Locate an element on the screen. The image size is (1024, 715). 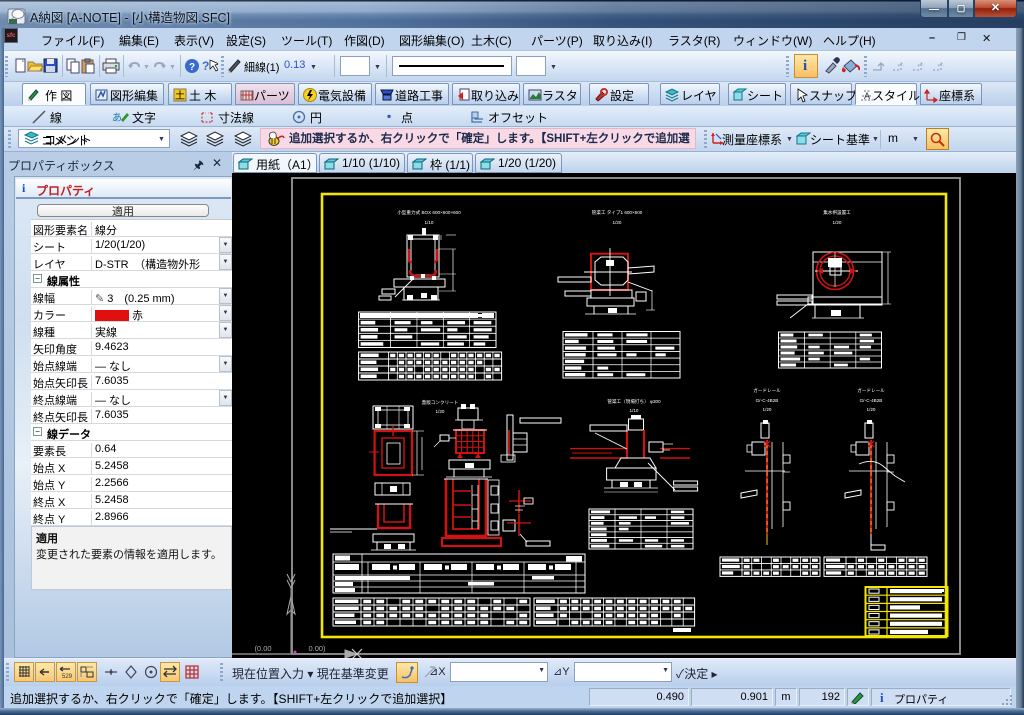
svg-text: 小型重力式 BOX 600×600×600 is located at coordinates (429, 212).